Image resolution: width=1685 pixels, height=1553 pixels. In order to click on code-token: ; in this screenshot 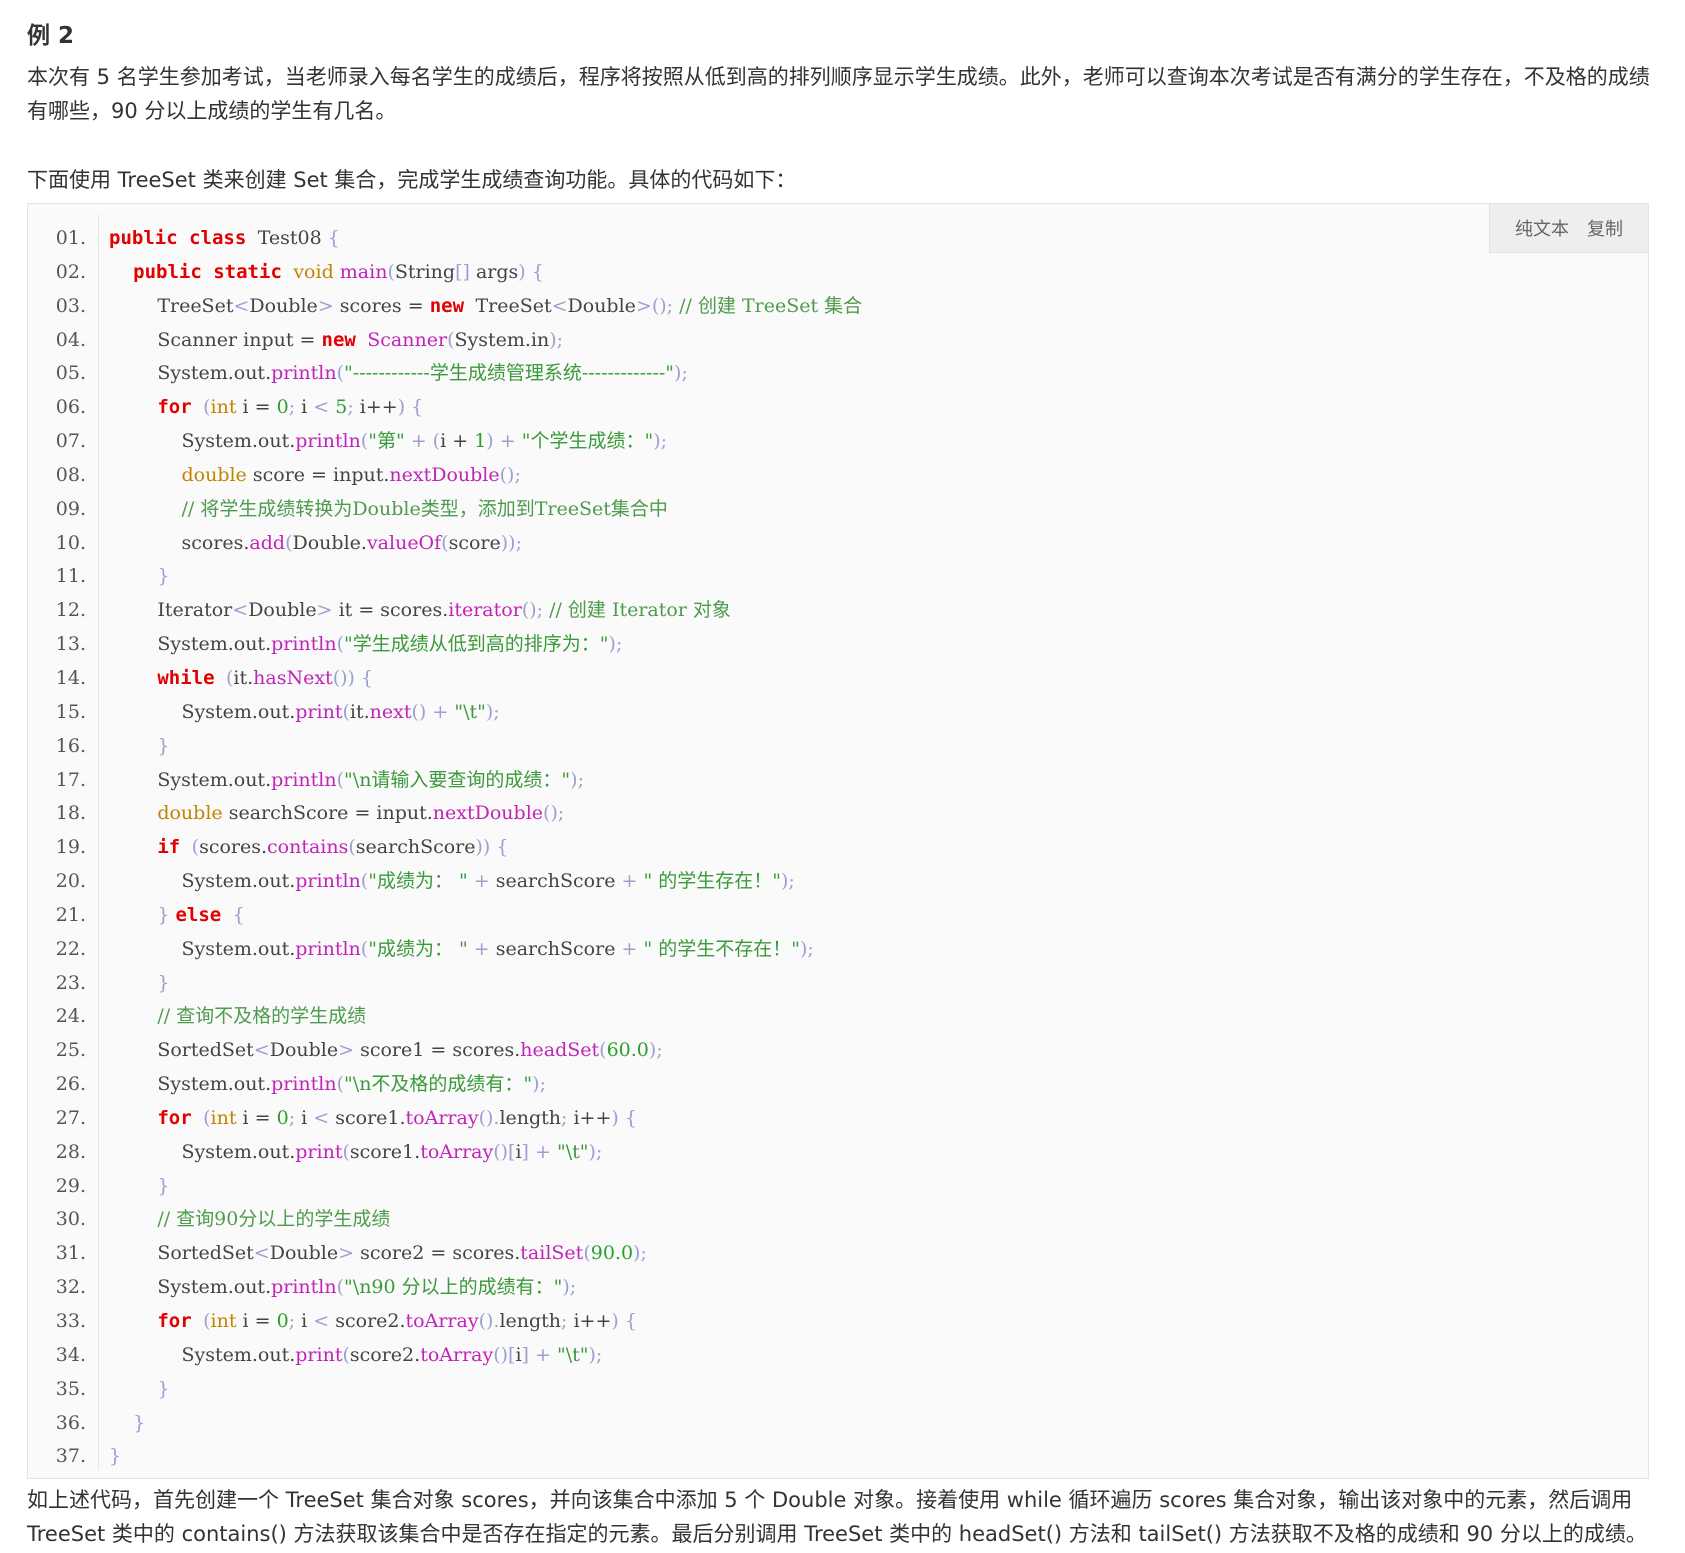, I will do `click(295, 407)`.